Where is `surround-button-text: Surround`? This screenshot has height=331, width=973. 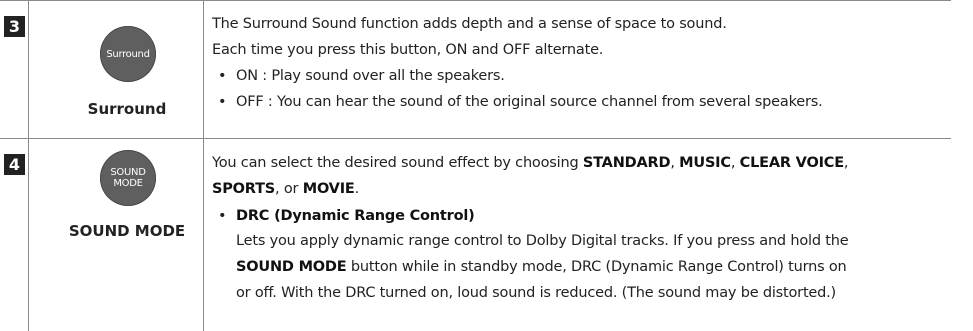 surround-button-text: Surround is located at coordinates (128, 54).